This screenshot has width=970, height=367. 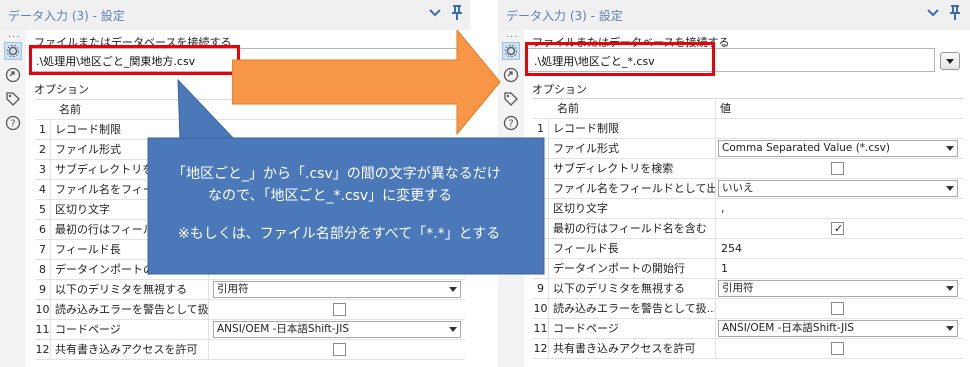 What do you see at coordinates (43, 230) in the screenshot?
I see `row-number: 6` at bounding box center [43, 230].